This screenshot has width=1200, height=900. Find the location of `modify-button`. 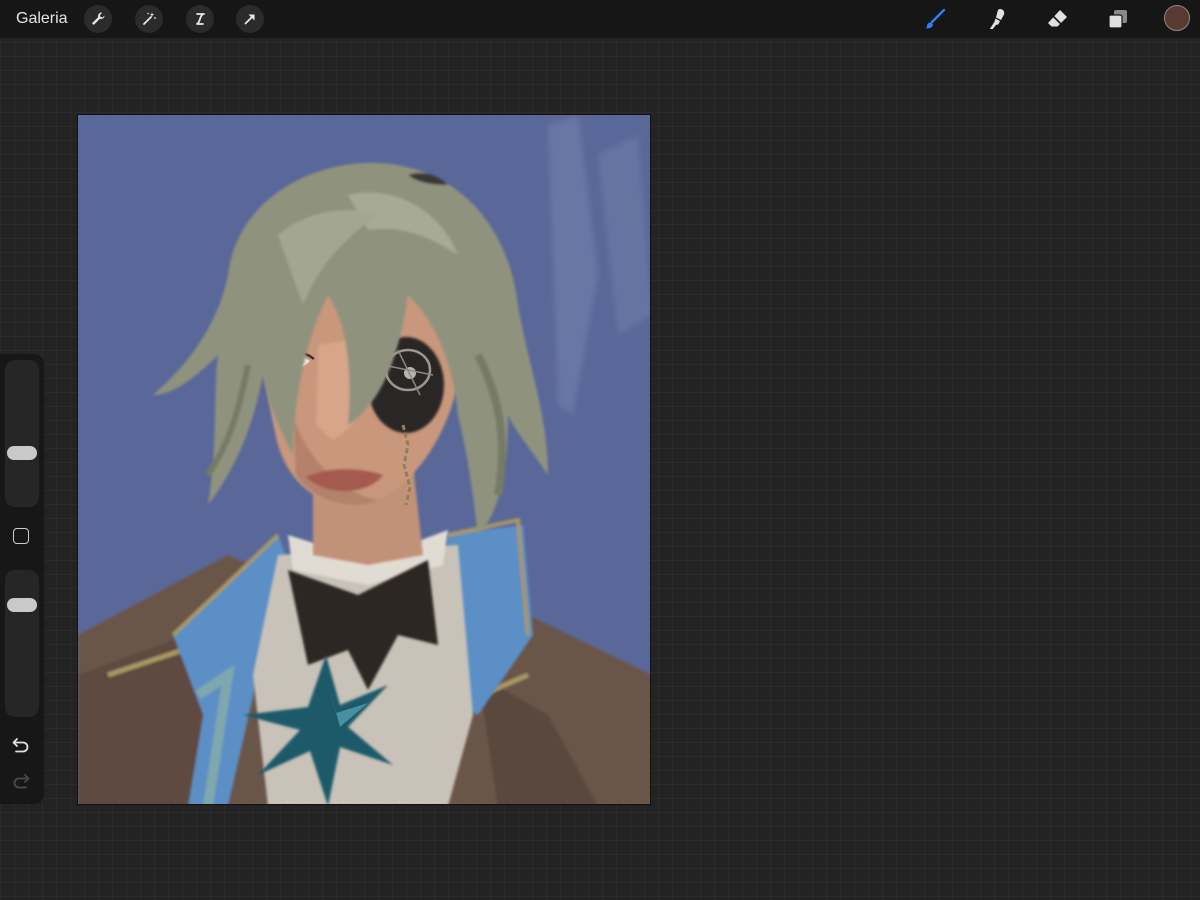

modify-button is located at coordinates (21, 536).